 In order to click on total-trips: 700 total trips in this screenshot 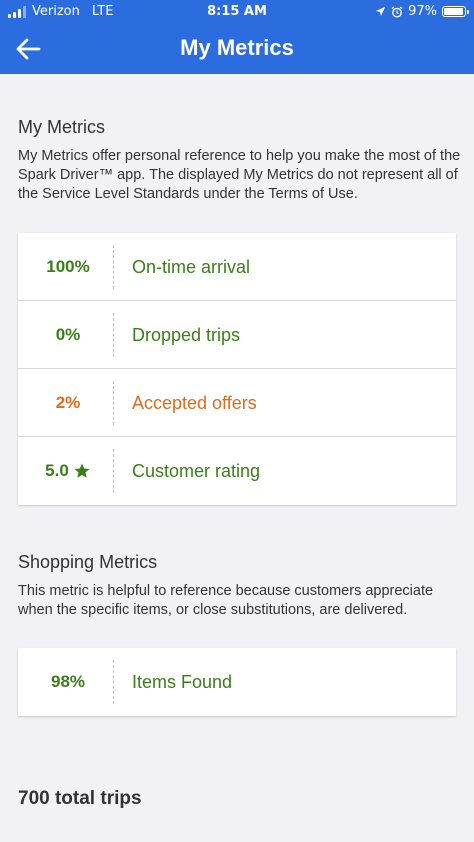, I will do `click(80, 798)`.